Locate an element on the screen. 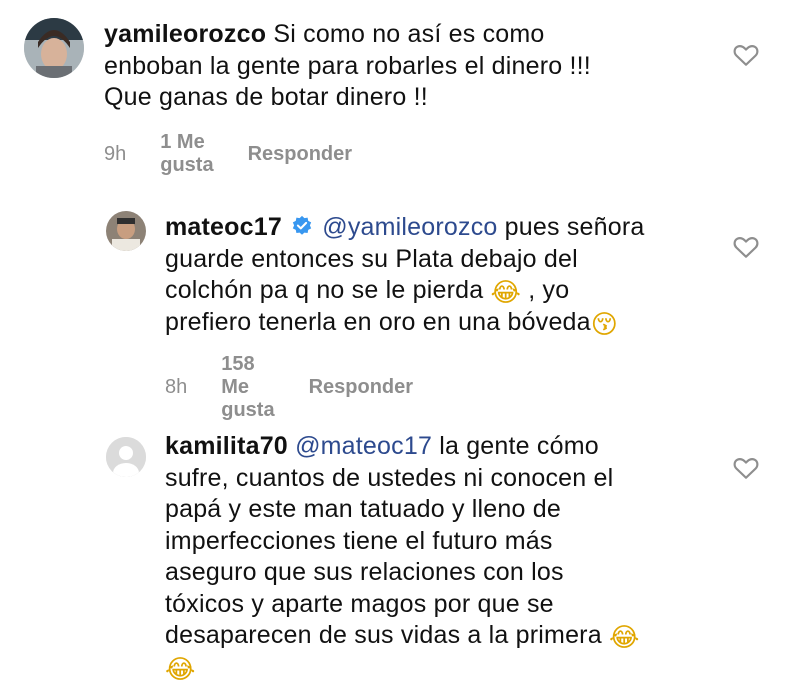 This screenshot has width=800, height=685. comment-line: desaparecen de sus vidas a la primera is located at coordinates (383, 635).